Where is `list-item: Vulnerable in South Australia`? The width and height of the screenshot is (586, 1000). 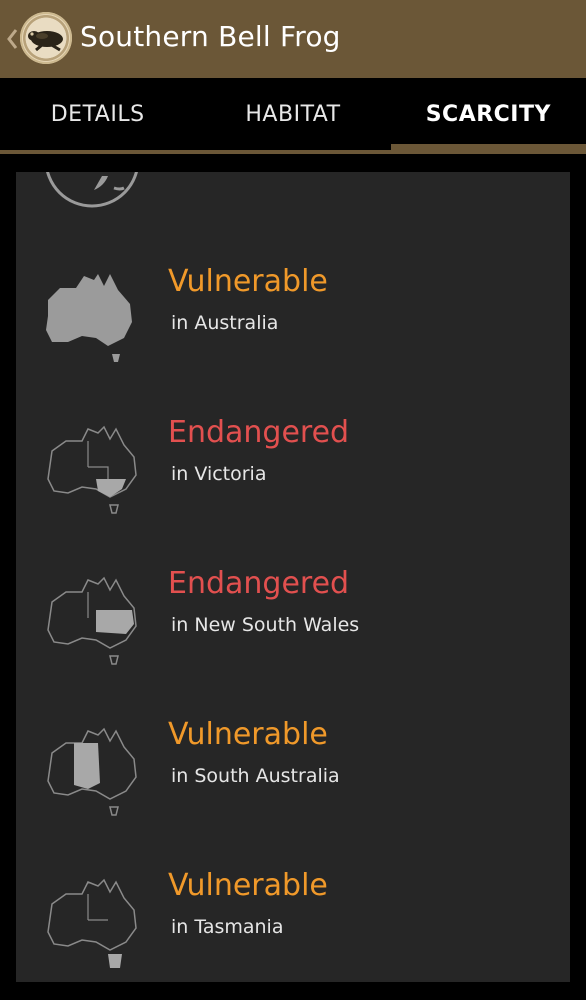 list-item: Vulnerable in South Australia is located at coordinates (293, 773).